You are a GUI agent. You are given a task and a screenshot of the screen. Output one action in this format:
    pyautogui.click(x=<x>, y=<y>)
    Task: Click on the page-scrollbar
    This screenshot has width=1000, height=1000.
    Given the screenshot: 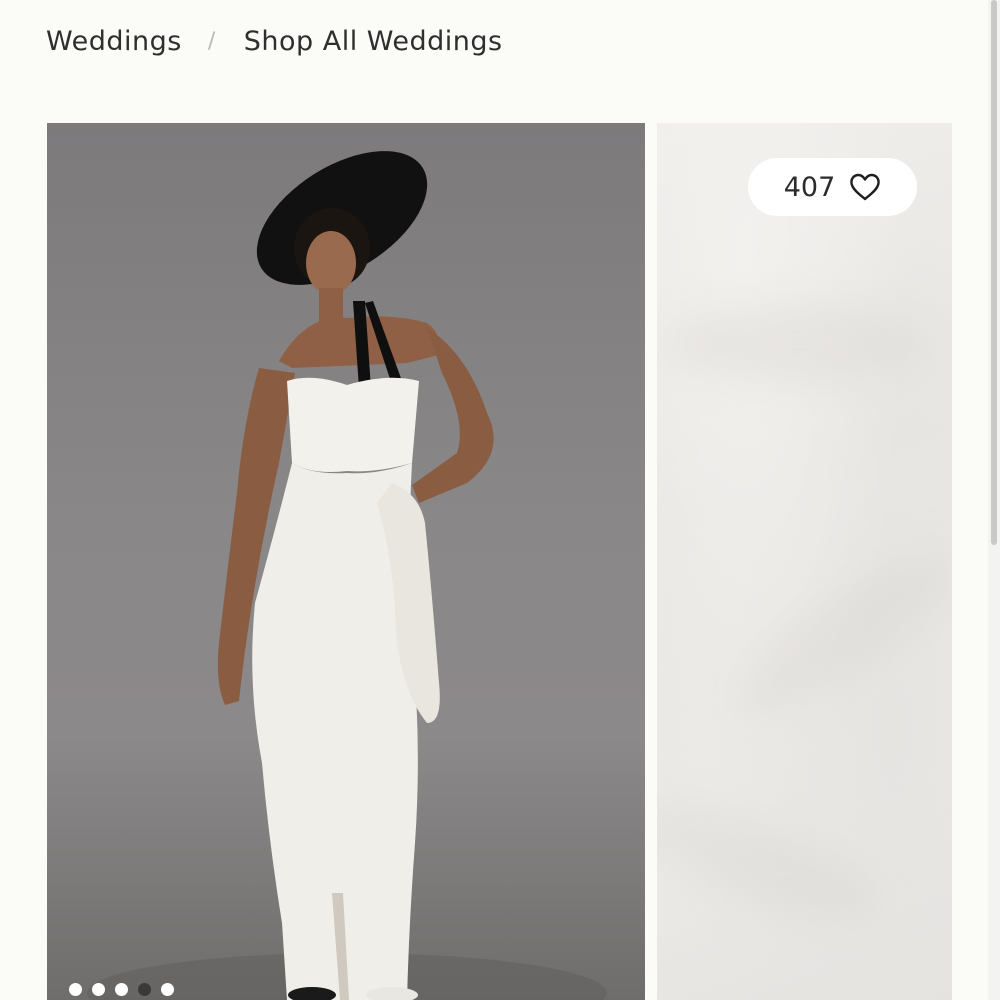 What is the action you would take?
    pyautogui.click(x=994, y=500)
    